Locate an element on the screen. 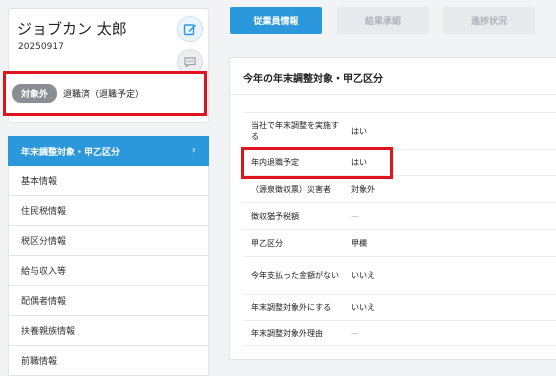  menu-item-label: 配偶者情報 is located at coordinates (44, 302).